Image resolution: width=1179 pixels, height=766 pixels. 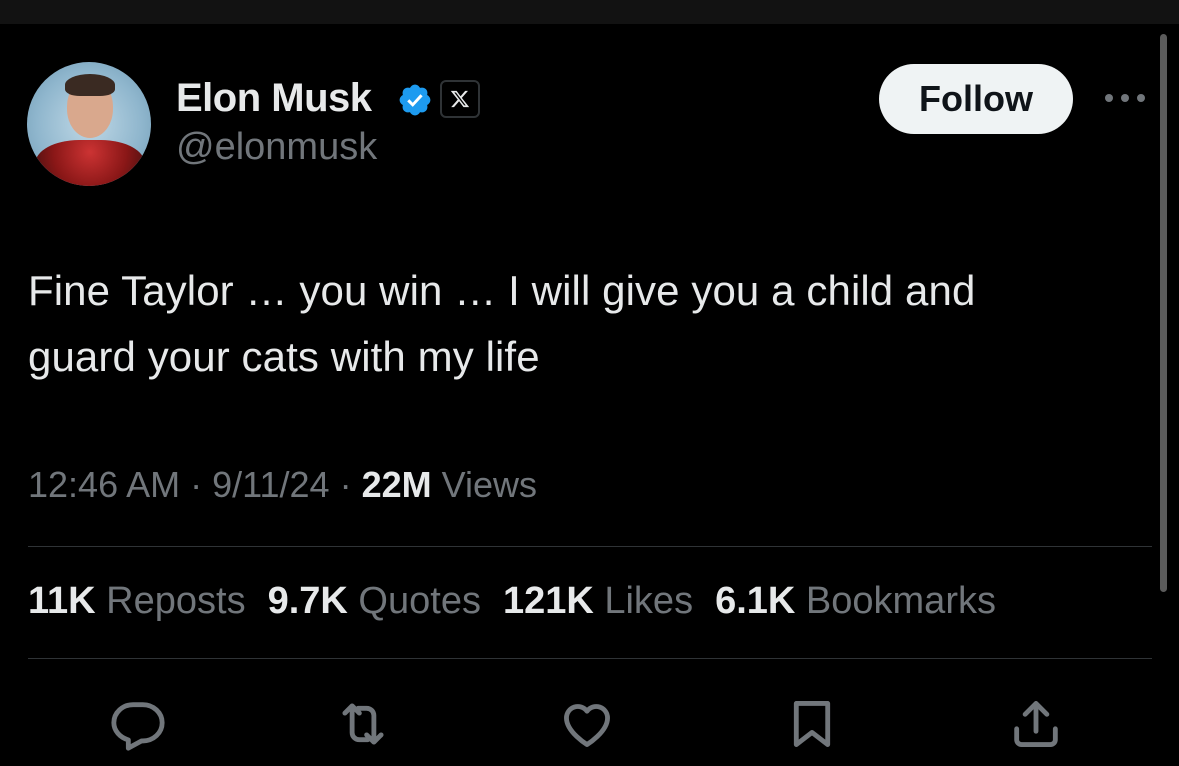 What do you see at coordinates (484, 484) in the screenshot?
I see `views-label: Views` at bounding box center [484, 484].